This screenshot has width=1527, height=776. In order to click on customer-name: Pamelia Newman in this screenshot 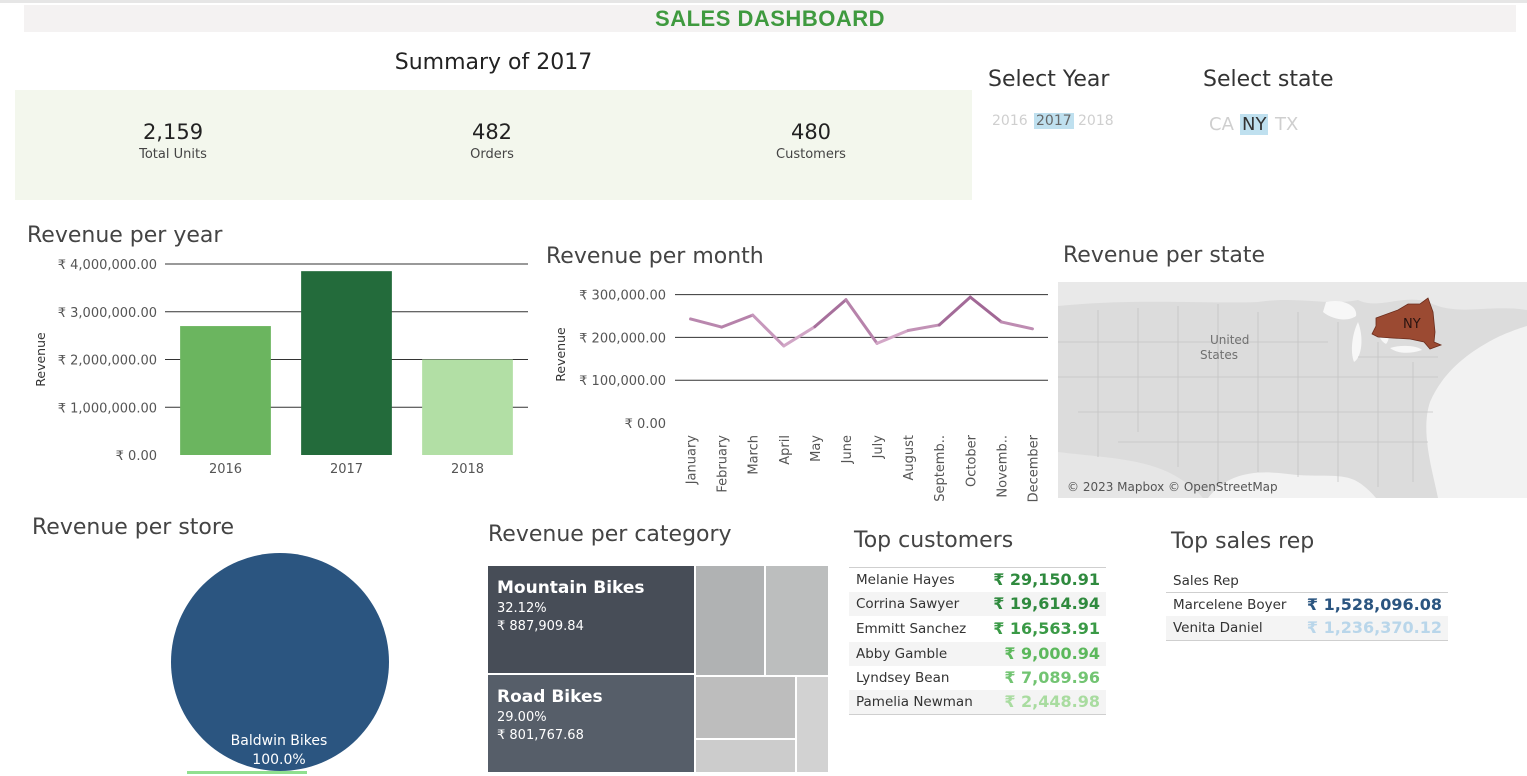, I will do `click(914, 702)`.